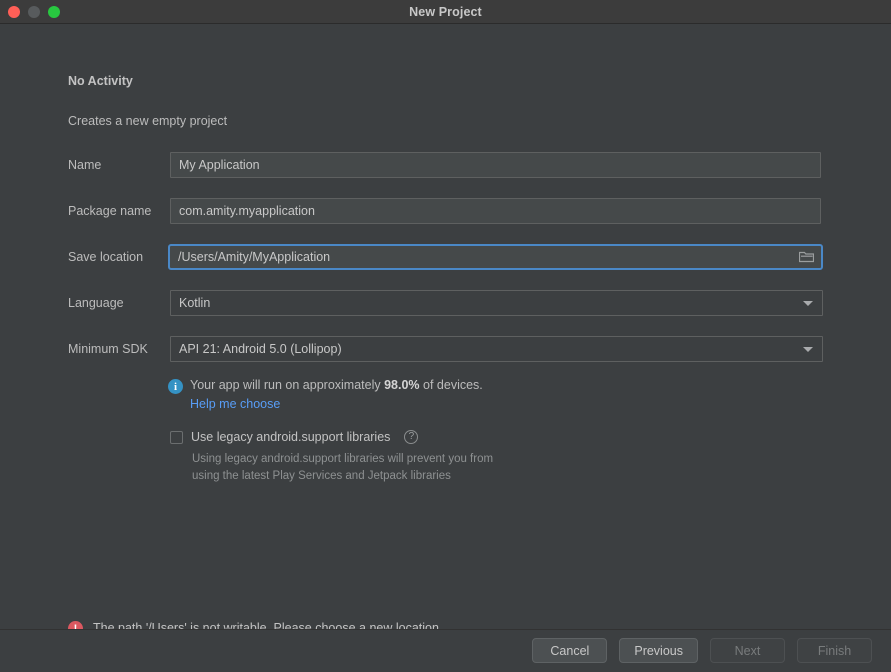 The height and width of the screenshot is (672, 891). What do you see at coordinates (54, 11) in the screenshot?
I see `zoom-button` at bounding box center [54, 11].